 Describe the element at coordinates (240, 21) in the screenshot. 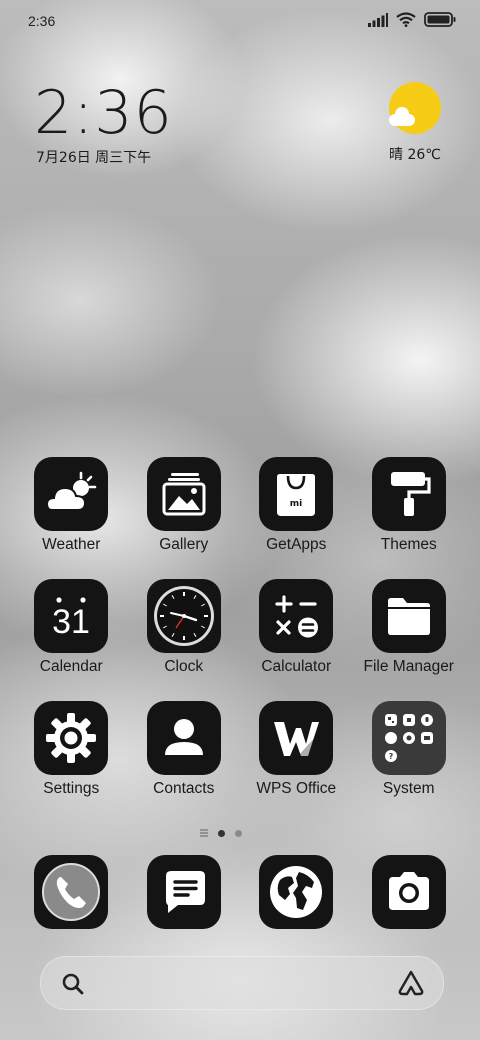

I see `status-bar: 2:36` at that location.